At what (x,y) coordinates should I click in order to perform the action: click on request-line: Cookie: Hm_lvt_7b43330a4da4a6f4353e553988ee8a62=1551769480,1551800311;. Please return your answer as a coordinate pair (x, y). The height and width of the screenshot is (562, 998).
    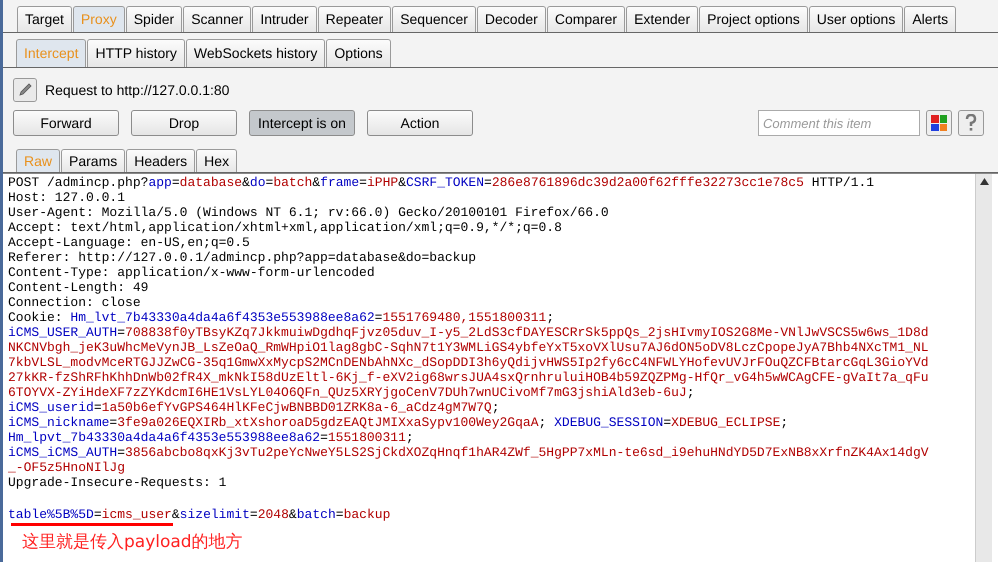
    Looking at the image, I should click on (281, 317).